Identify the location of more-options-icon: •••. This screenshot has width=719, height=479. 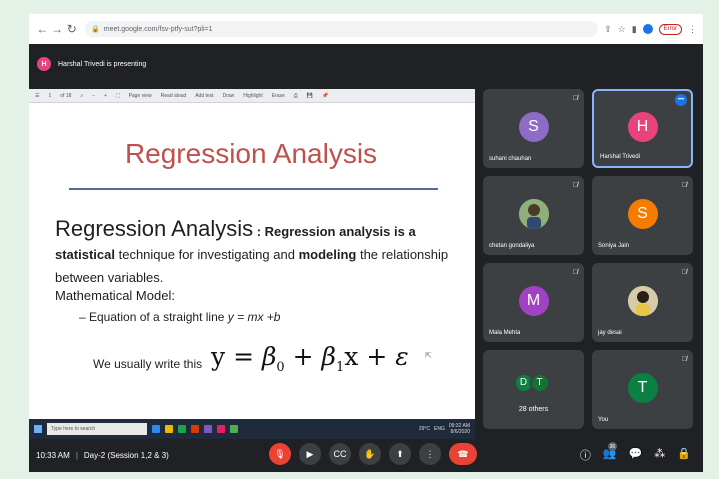
(681, 100).